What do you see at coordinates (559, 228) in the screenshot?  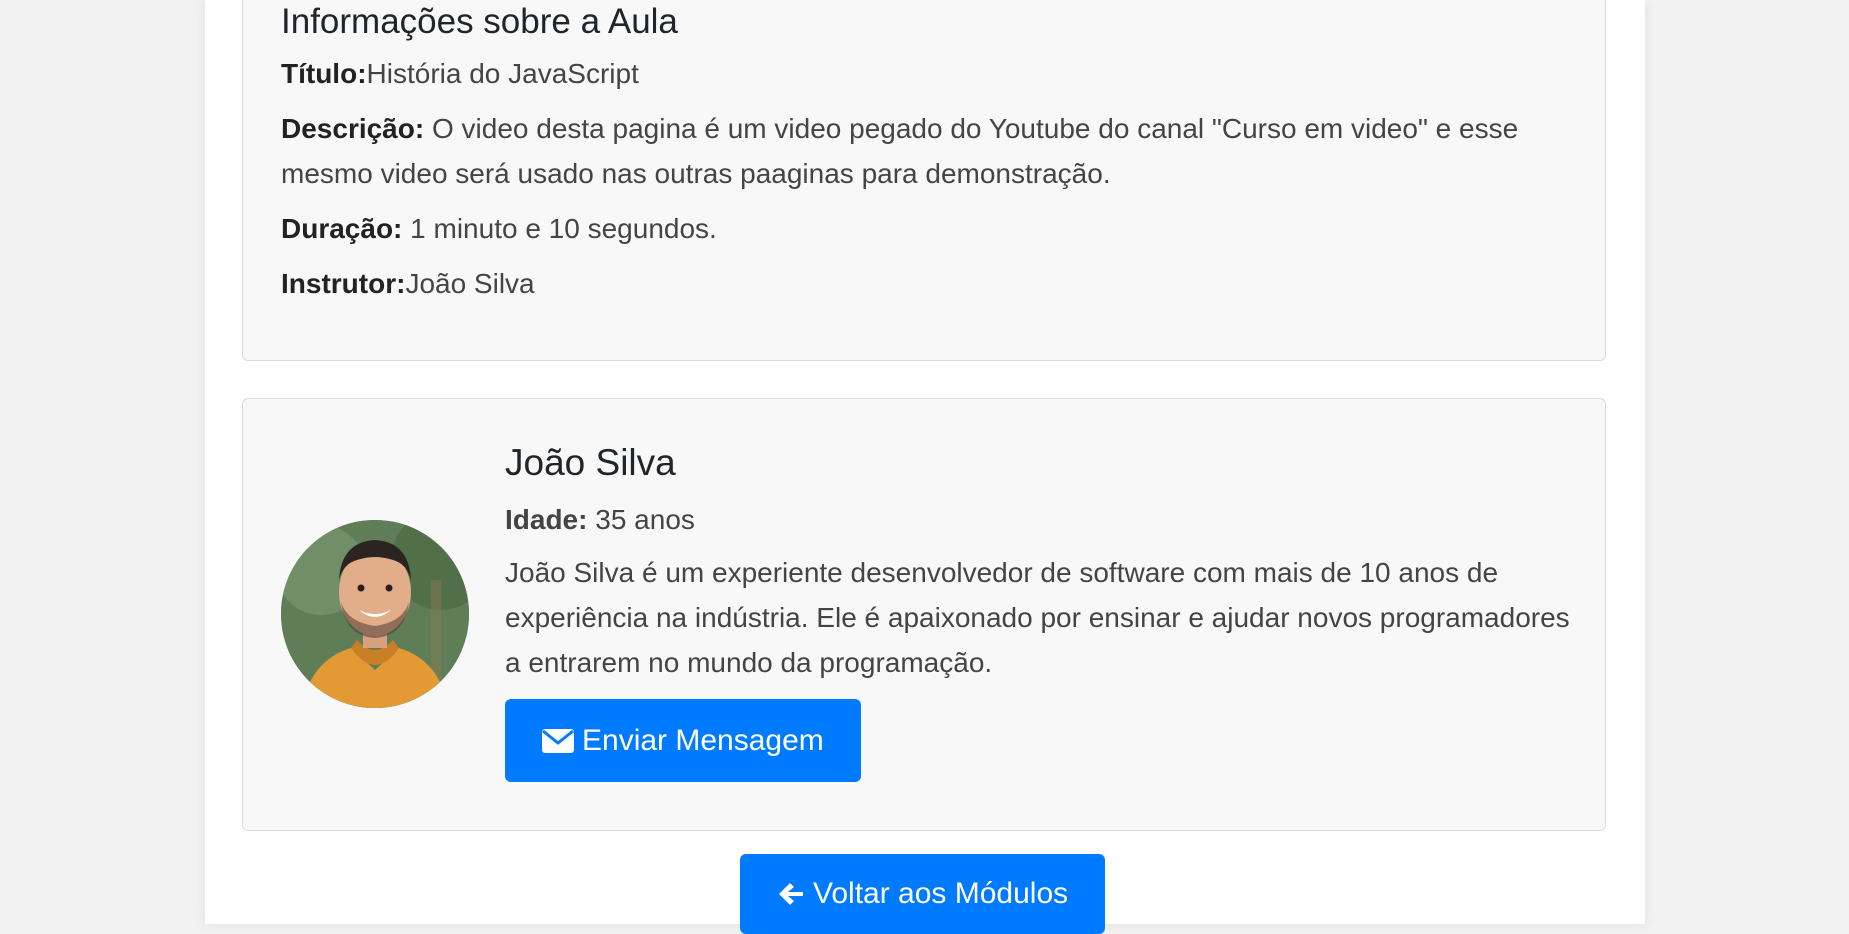 I see `lesson-duration-value: 1 minuto e 10 segundos.` at bounding box center [559, 228].